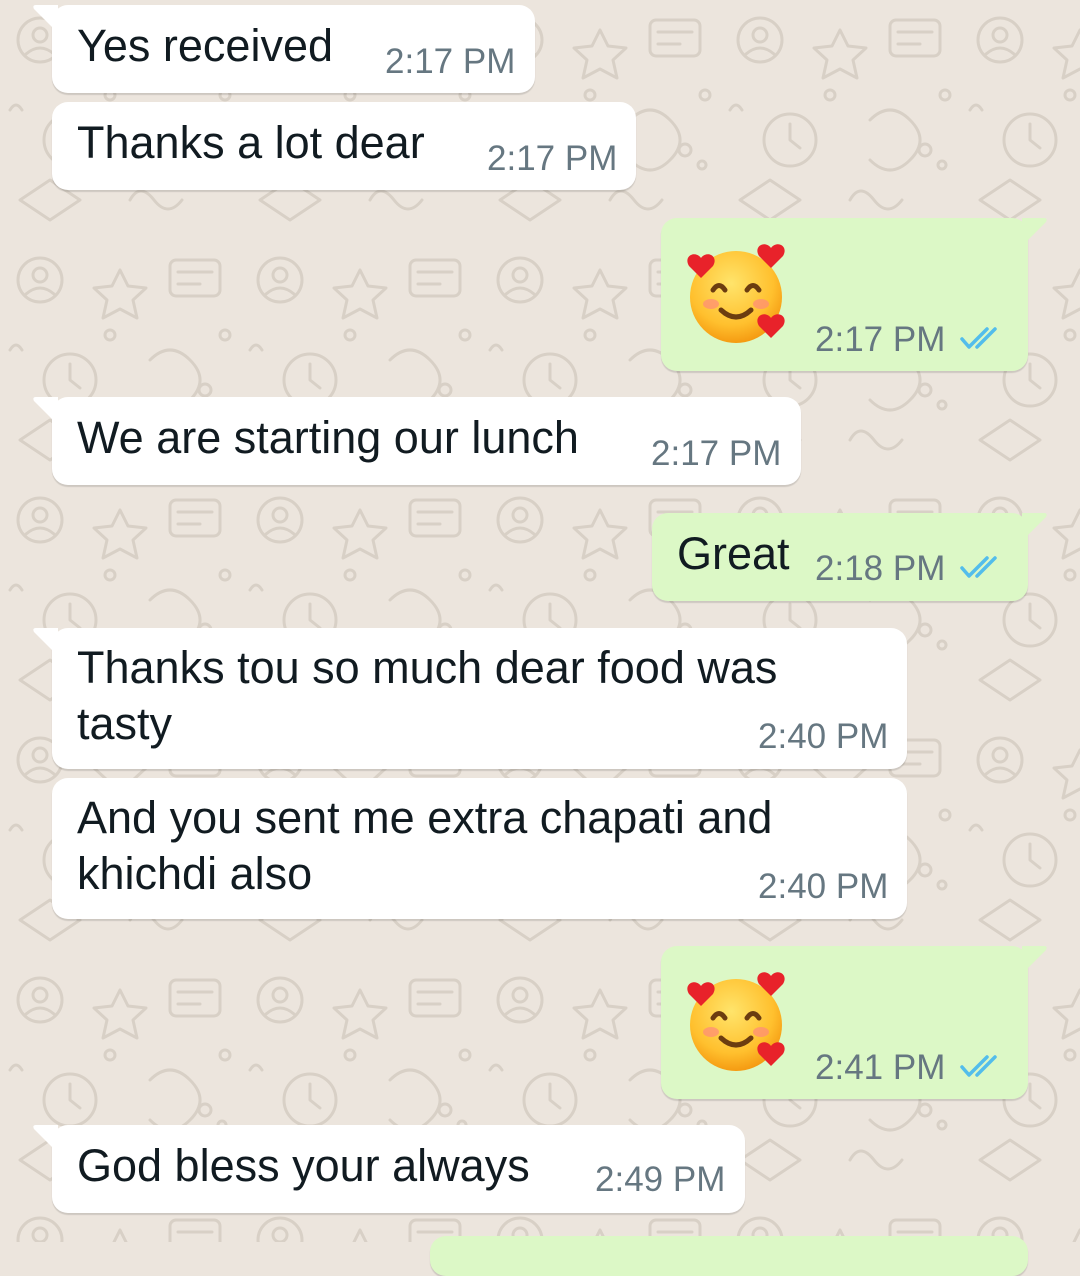  What do you see at coordinates (425, 817) in the screenshot?
I see `message-text-line: And you sent me extra chapati and` at bounding box center [425, 817].